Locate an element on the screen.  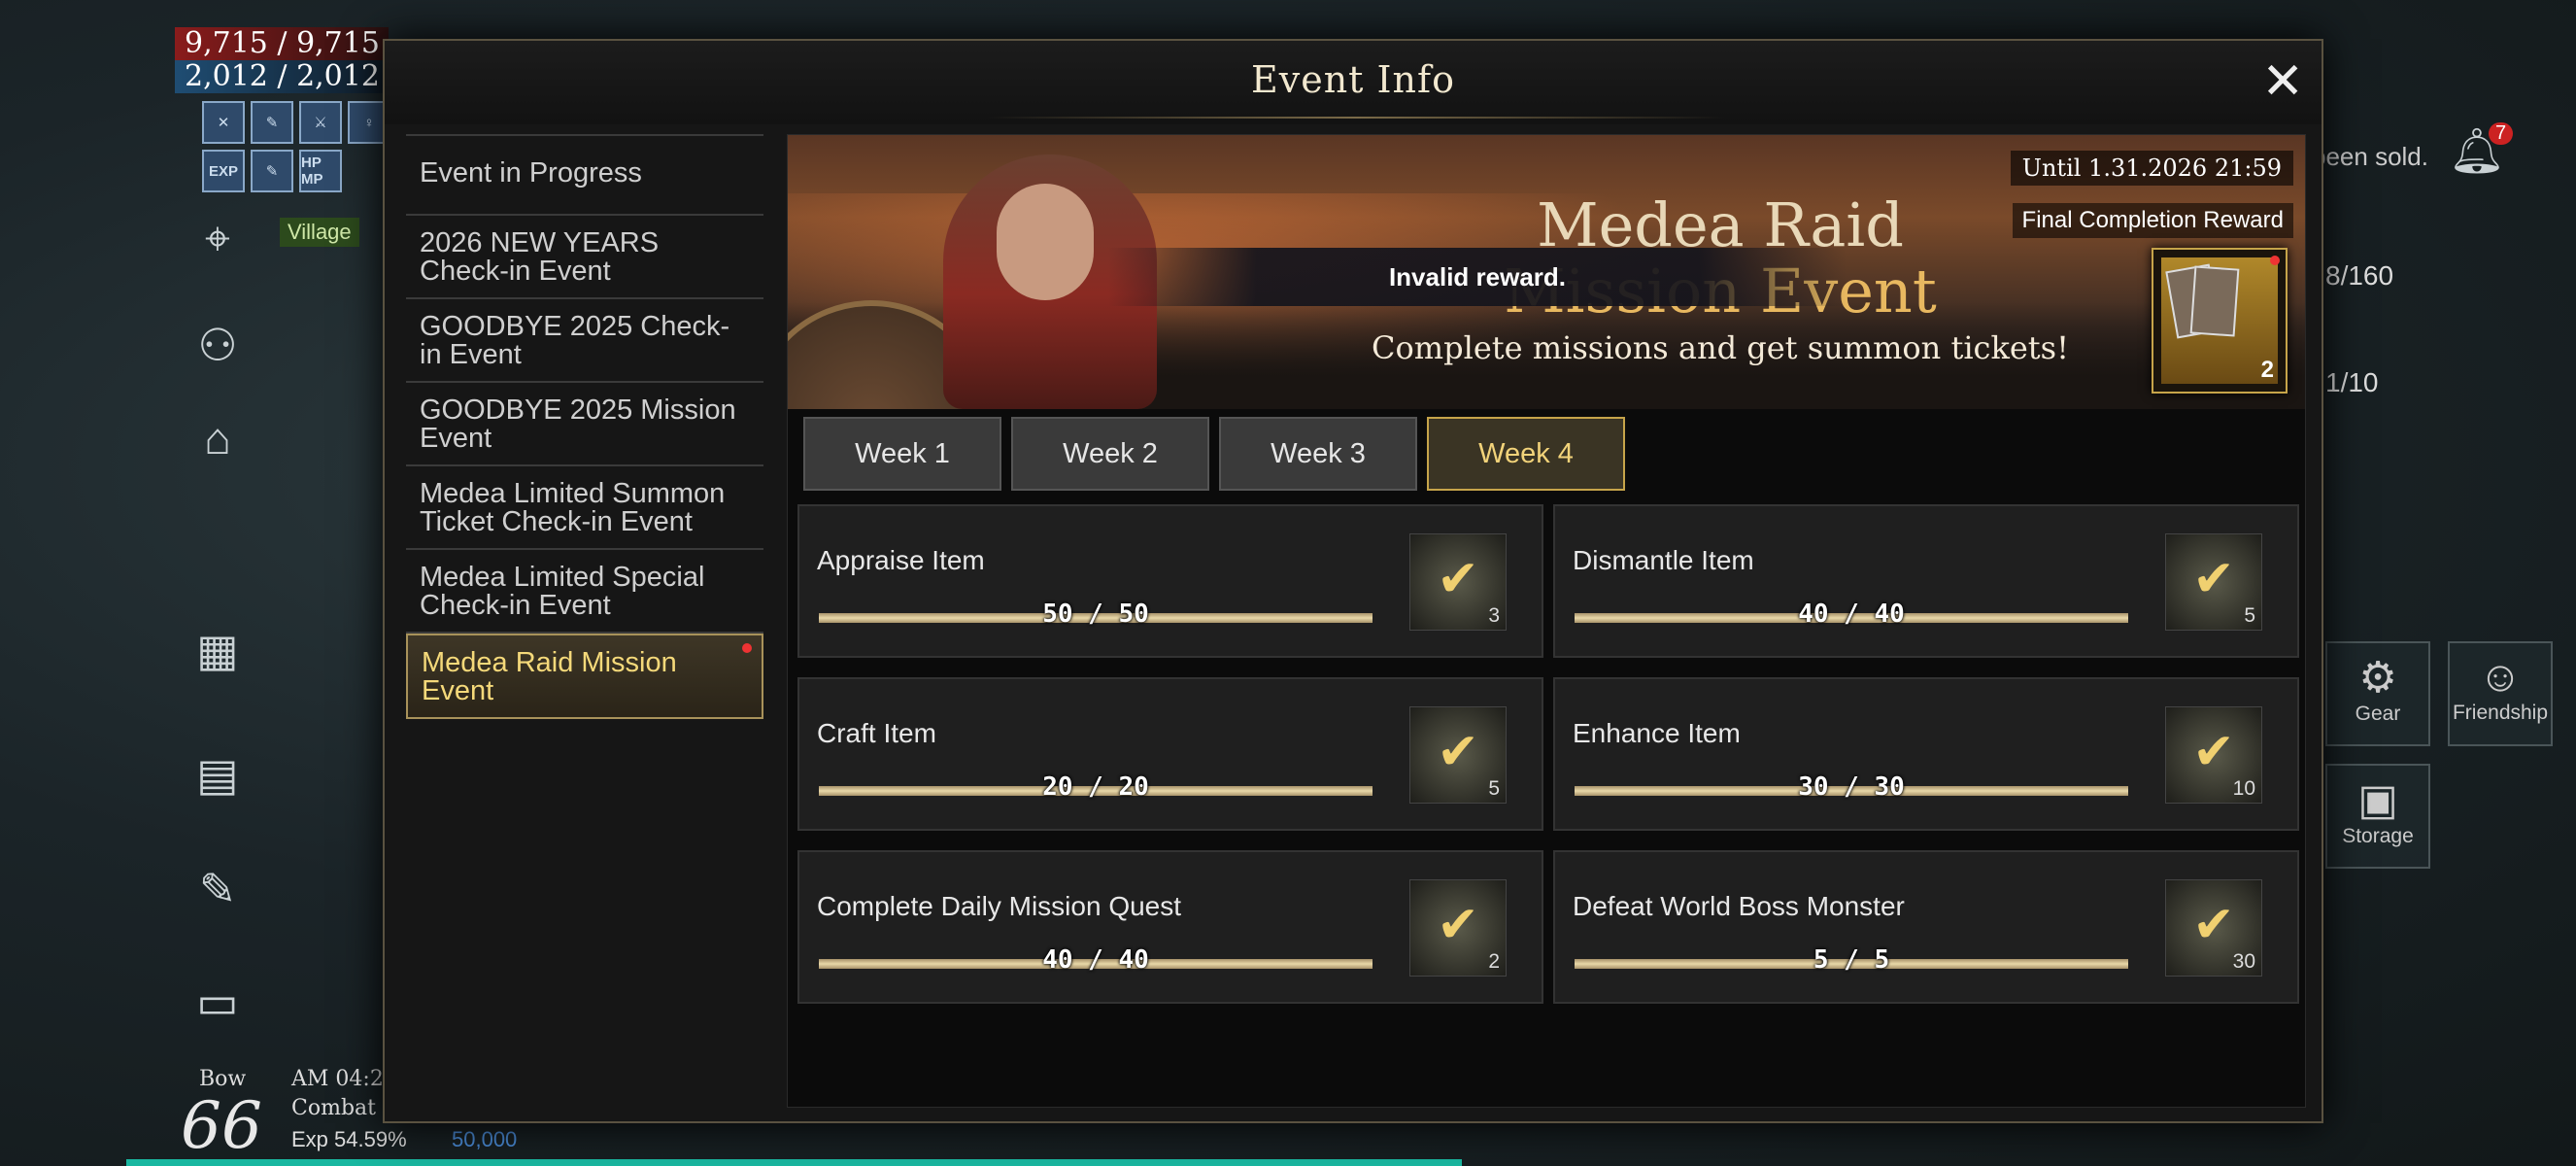
reward-count: 10 is located at coordinates (2243, 788).